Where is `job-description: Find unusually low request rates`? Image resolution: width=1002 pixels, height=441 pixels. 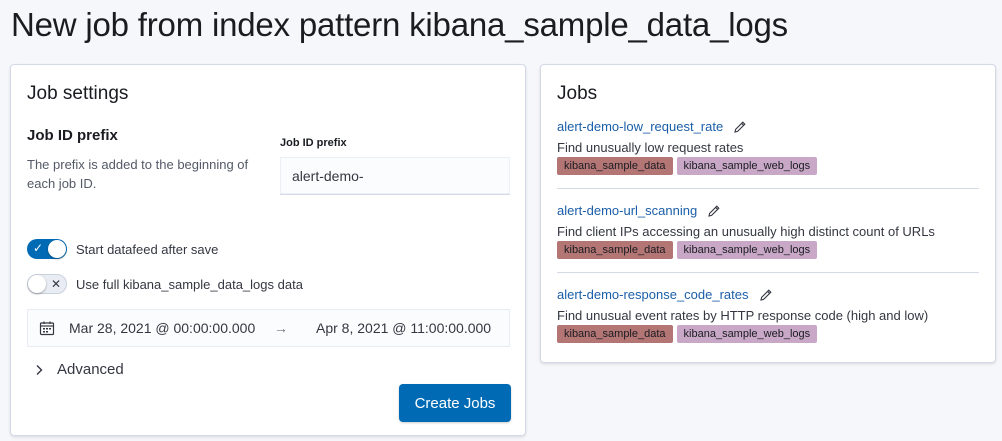 job-description: Find unusually low request rates is located at coordinates (650, 147).